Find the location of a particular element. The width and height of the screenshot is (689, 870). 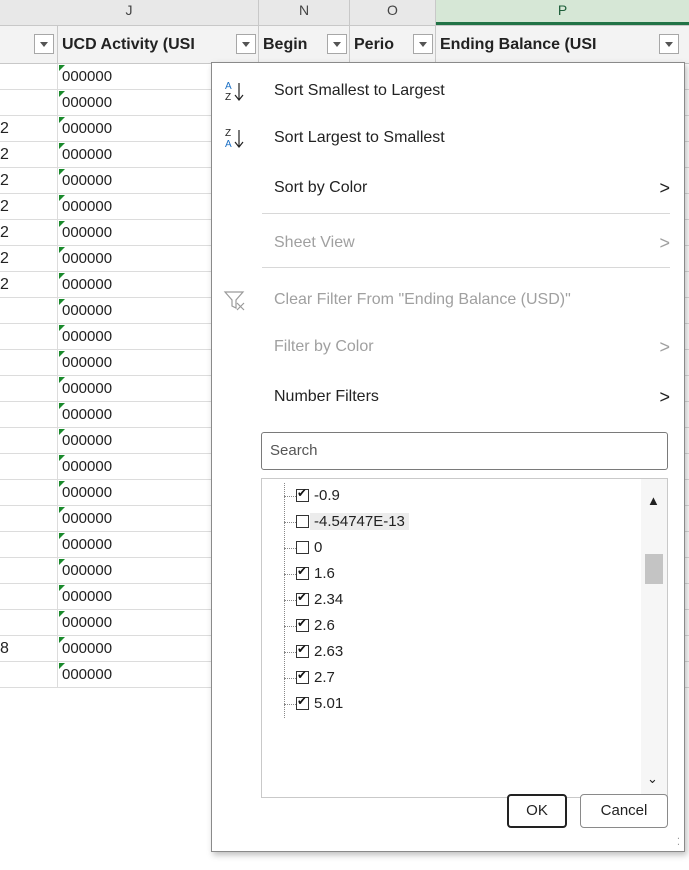

header-label: Begin is located at coordinates (285, 44).